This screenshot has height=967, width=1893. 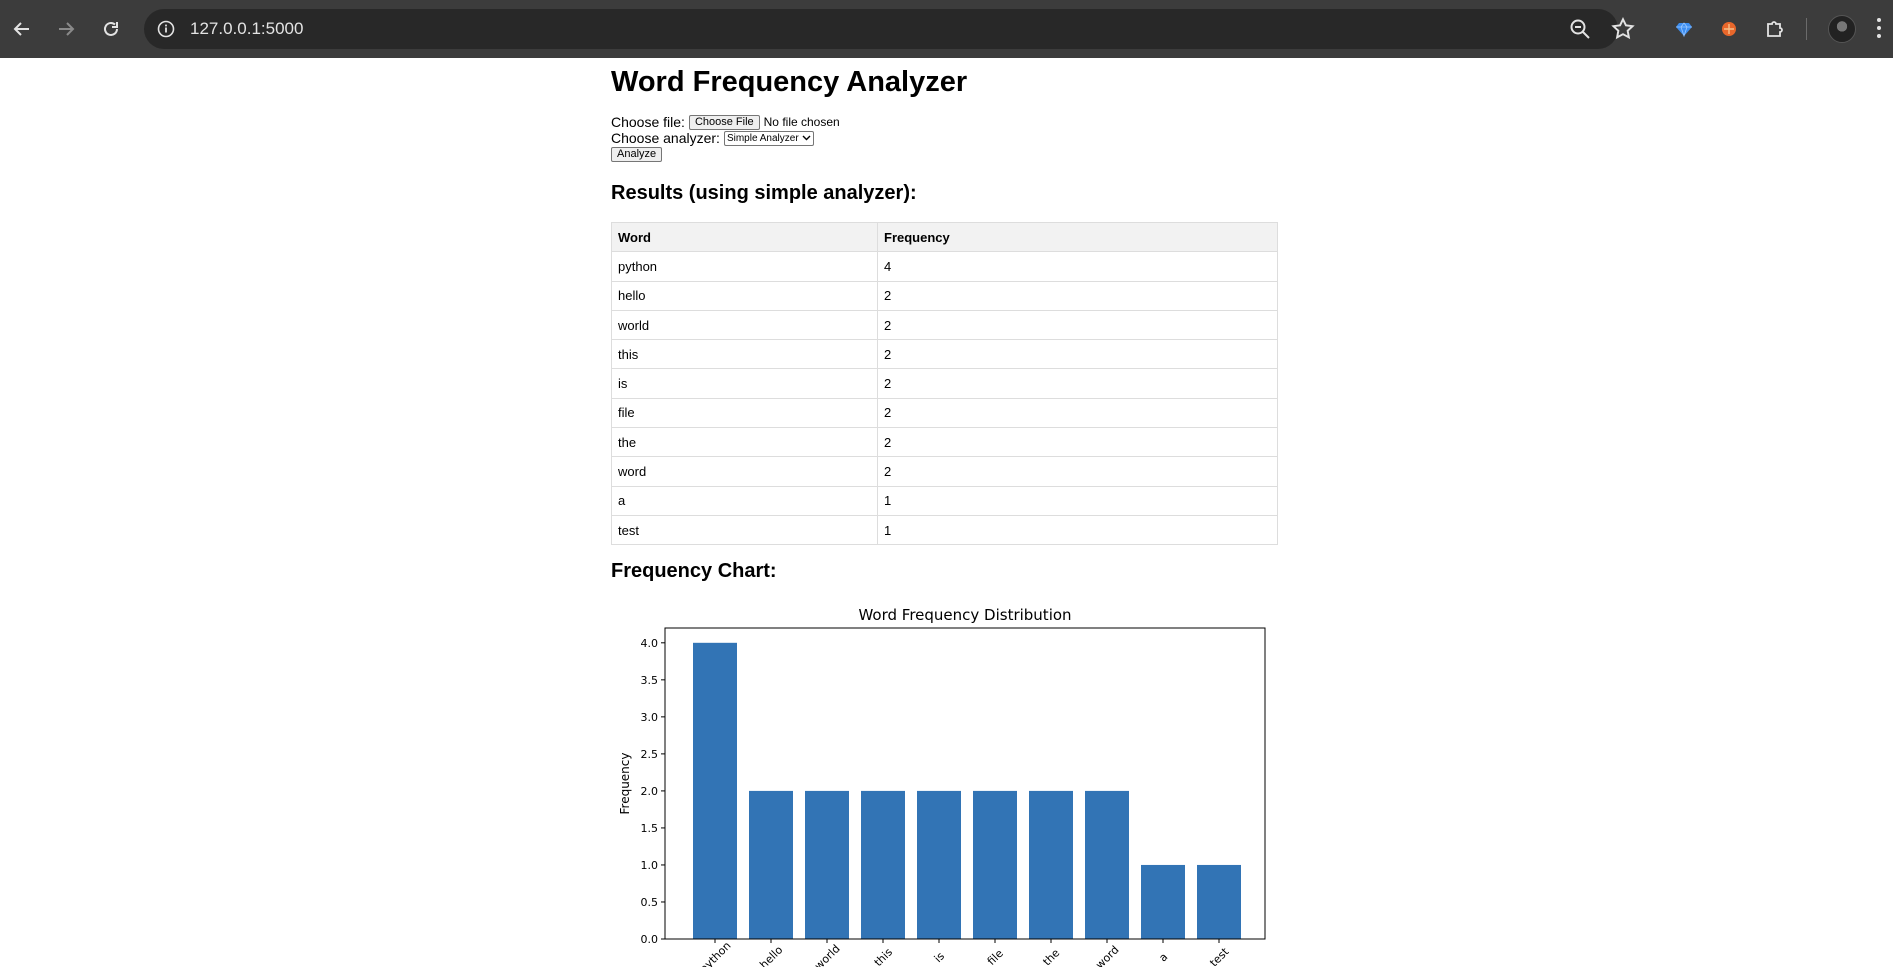 I want to click on y-tick-label: 1.5, so click(x=650, y=828).